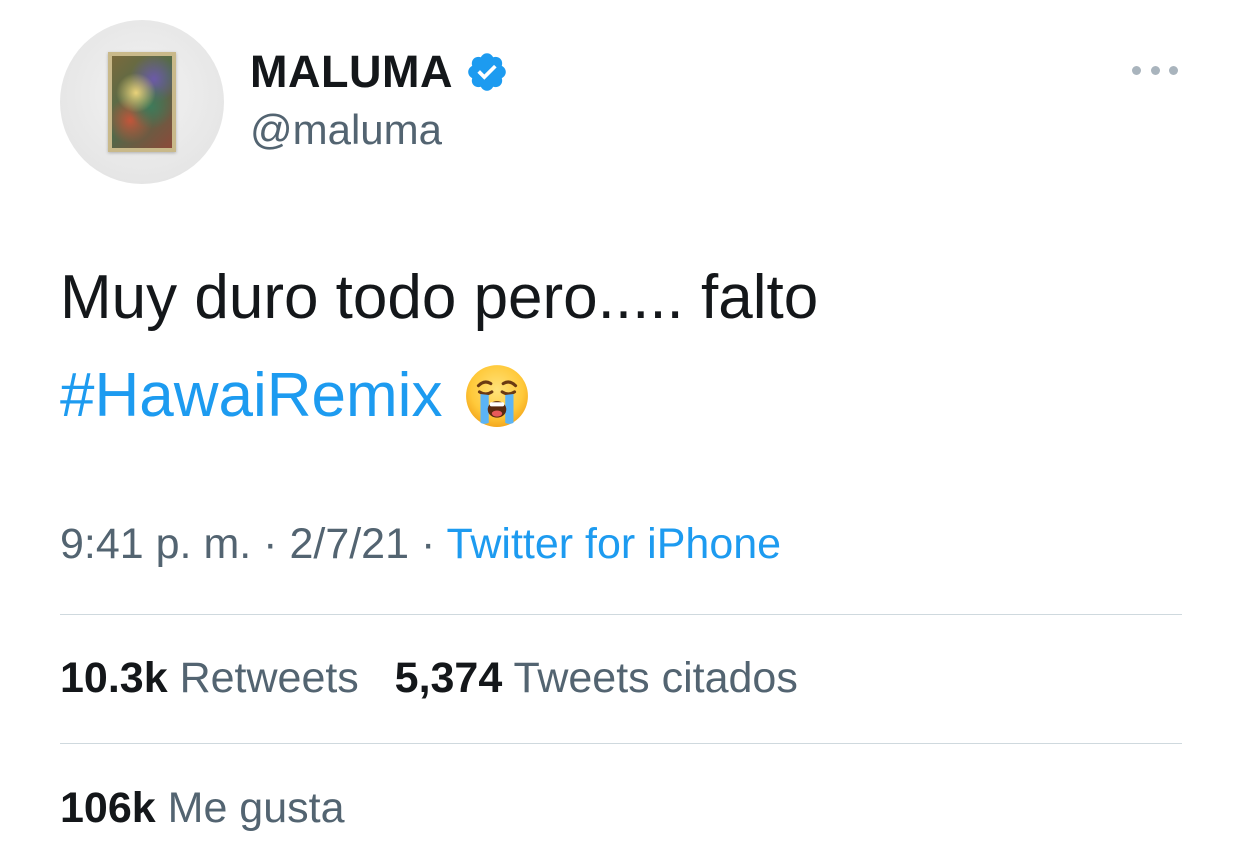 This screenshot has width=1242, height=861. What do you see at coordinates (448, 678) in the screenshot?
I see `quotes-count: 5,374` at bounding box center [448, 678].